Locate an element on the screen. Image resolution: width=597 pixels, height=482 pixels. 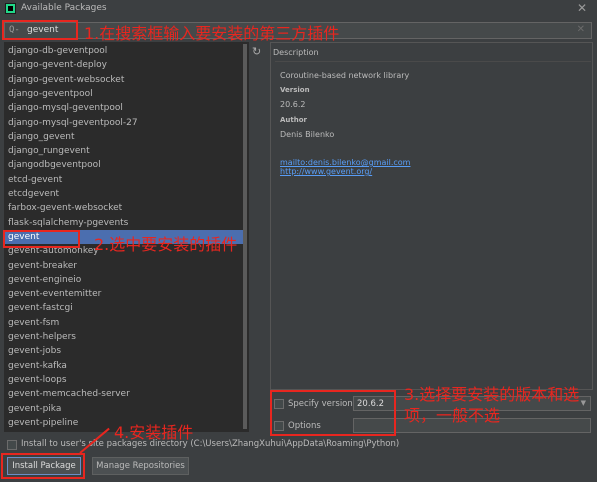
package-list-item: django_gevent is located at coordinates (125, 137).